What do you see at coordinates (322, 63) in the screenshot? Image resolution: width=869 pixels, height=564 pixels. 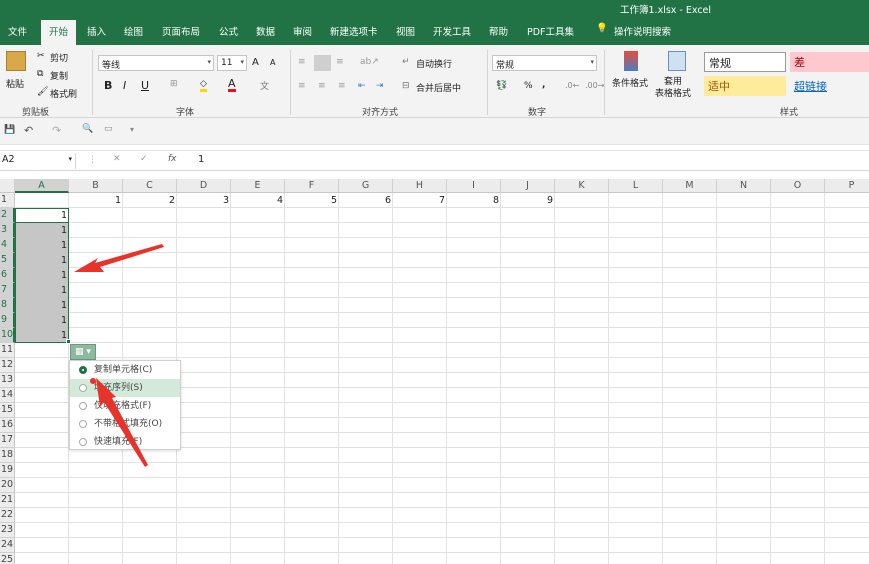 I see `align-middle-icon` at bounding box center [322, 63].